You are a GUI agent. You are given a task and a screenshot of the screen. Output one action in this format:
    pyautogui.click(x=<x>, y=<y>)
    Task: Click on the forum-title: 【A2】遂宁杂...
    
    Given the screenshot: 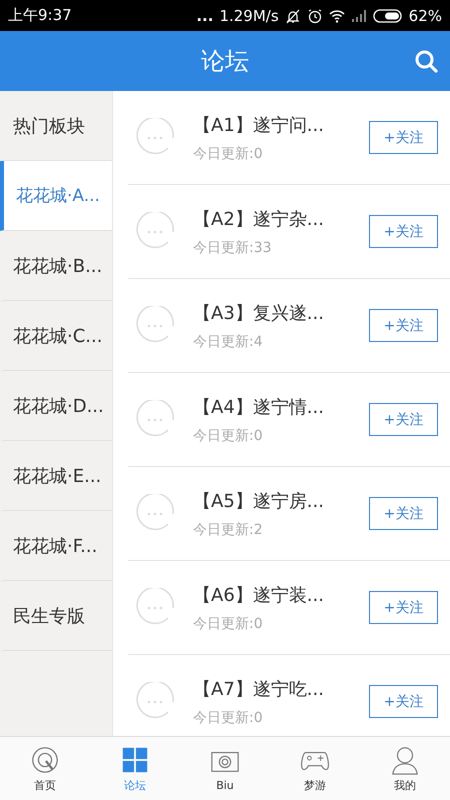 What is the action you would take?
    pyautogui.click(x=281, y=218)
    